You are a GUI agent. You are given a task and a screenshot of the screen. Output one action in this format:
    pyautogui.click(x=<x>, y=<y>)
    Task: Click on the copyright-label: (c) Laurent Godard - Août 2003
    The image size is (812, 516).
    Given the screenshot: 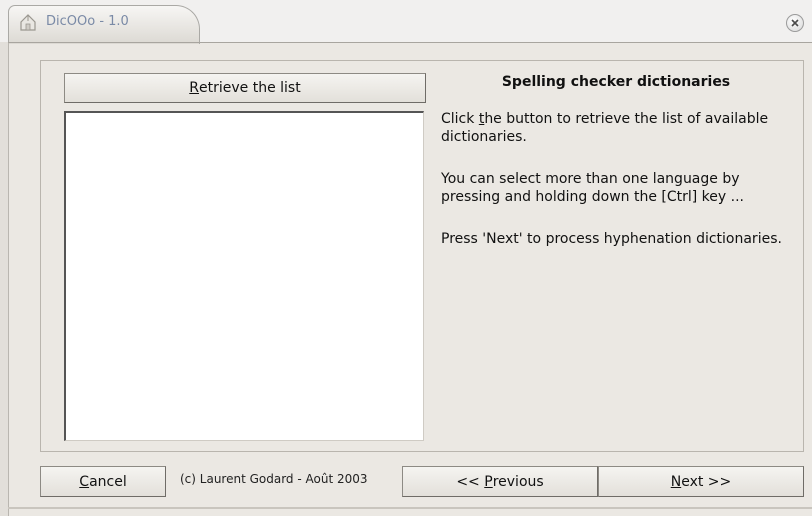 What is the action you would take?
    pyautogui.click(x=274, y=479)
    